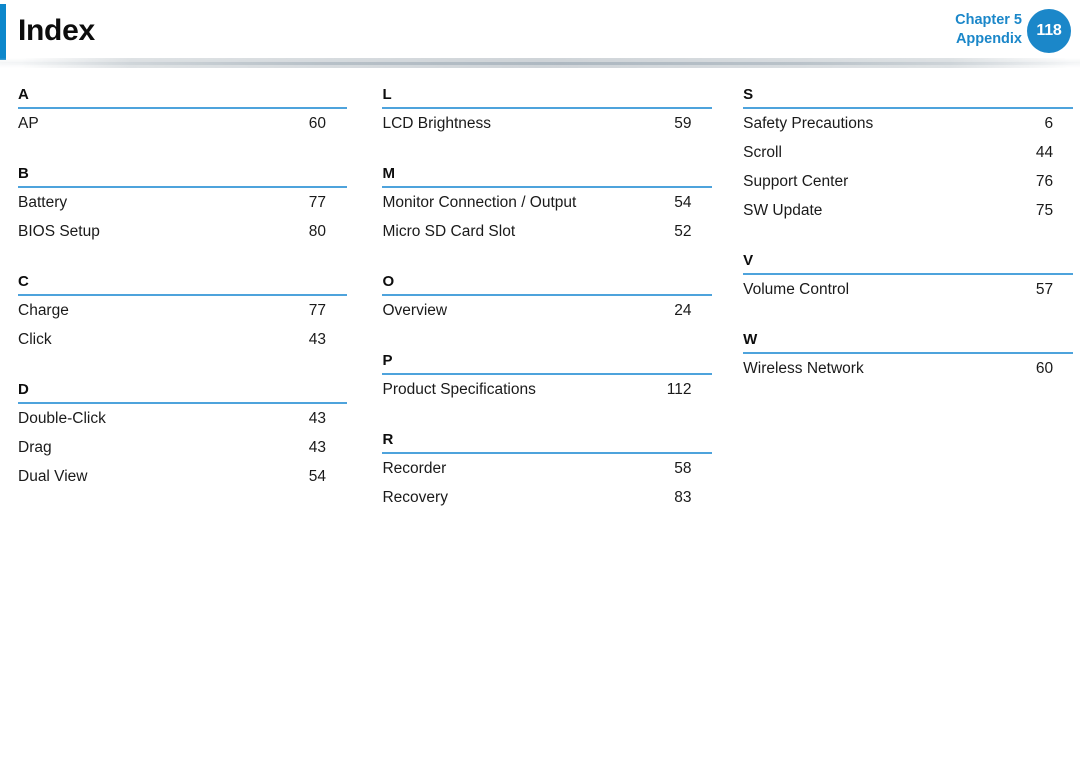 This screenshot has height=766, width=1080. I want to click on index-section-a: A AP 60, so click(182, 115).